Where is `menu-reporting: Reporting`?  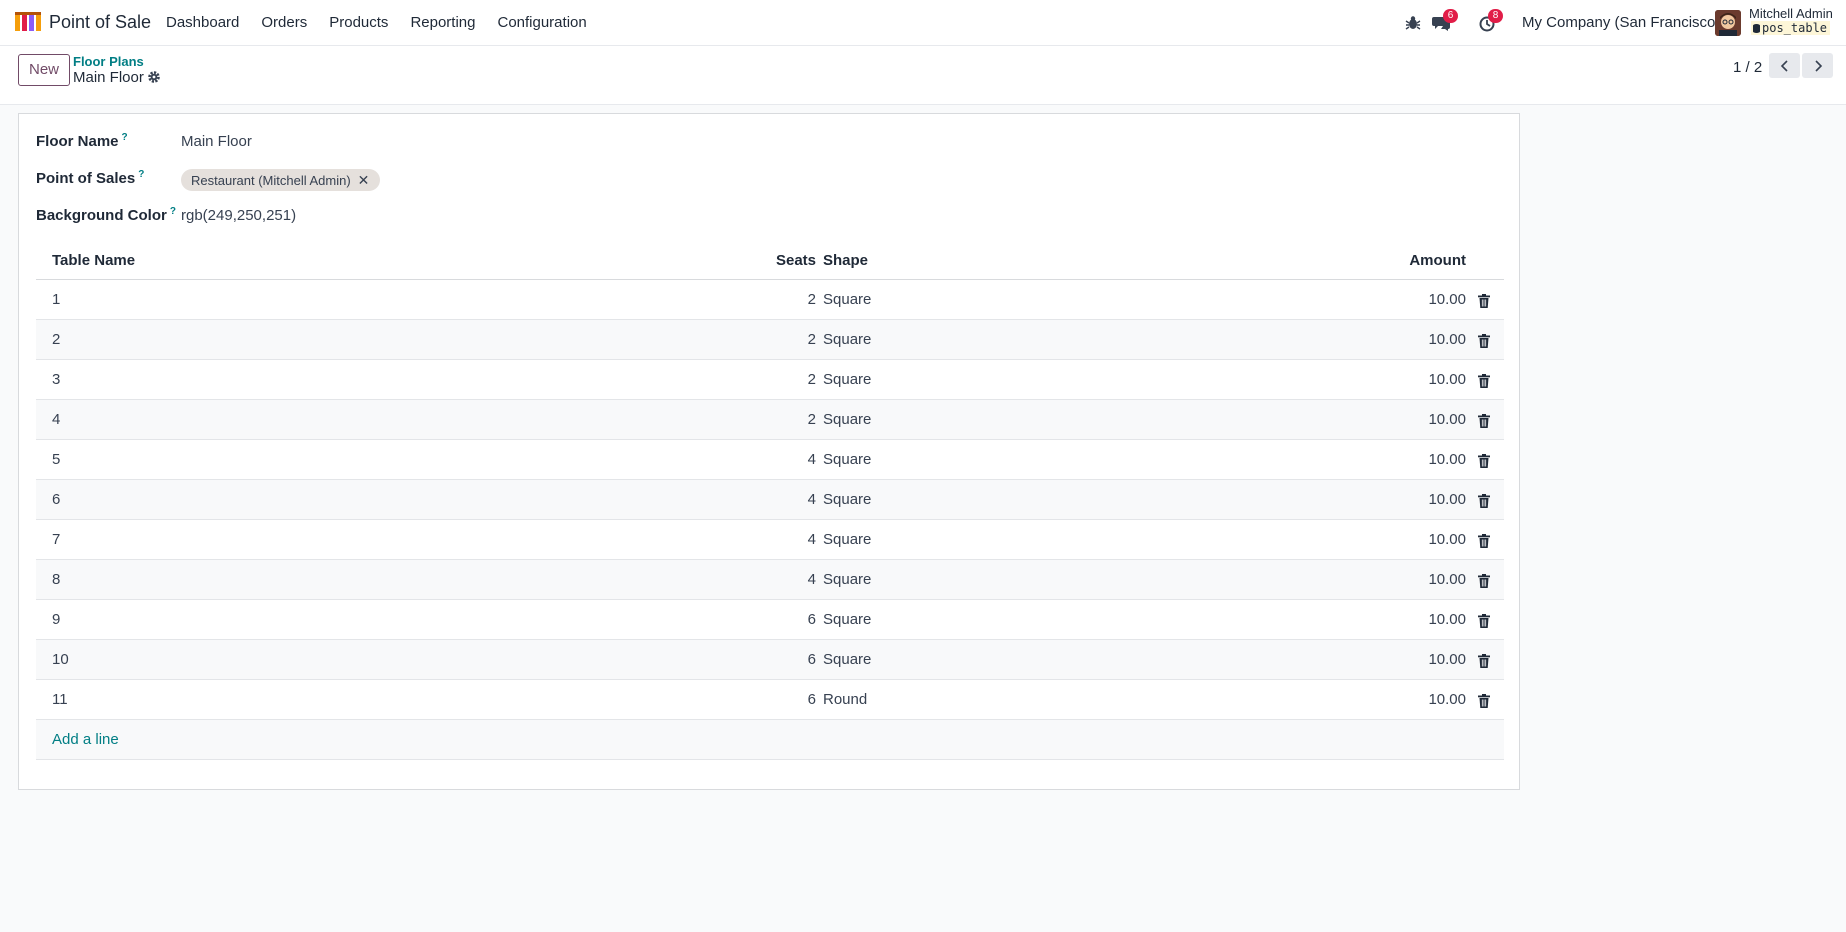 menu-reporting: Reporting is located at coordinates (442, 22).